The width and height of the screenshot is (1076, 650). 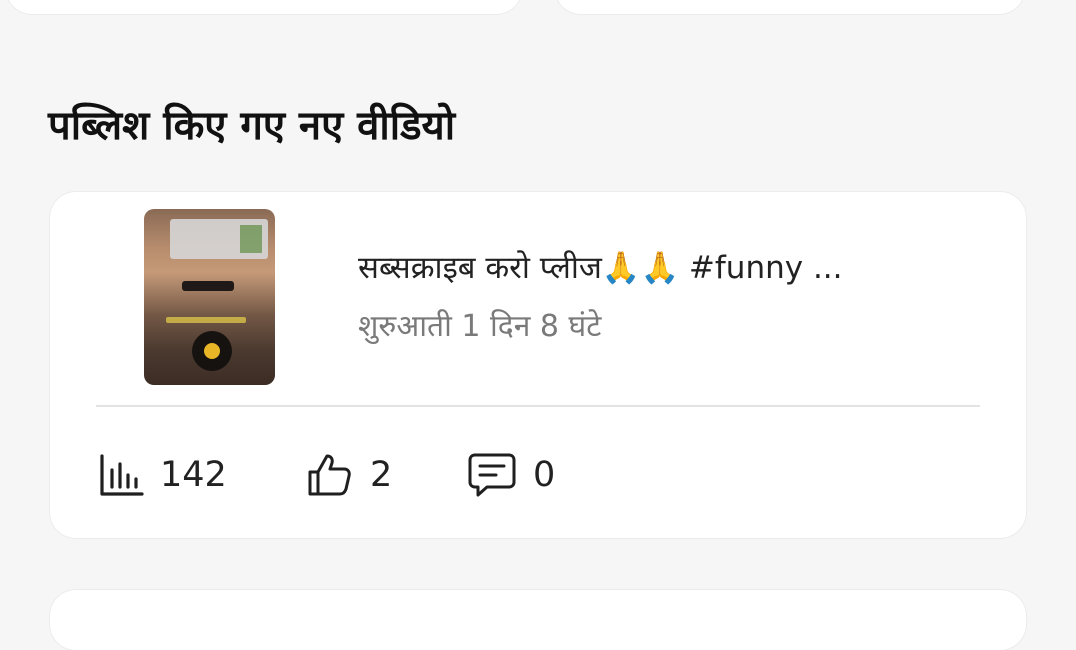 What do you see at coordinates (480, 326) in the screenshot?
I see `video-publish-time: शुरुआती 1 दिन 8 घंटे` at bounding box center [480, 326].